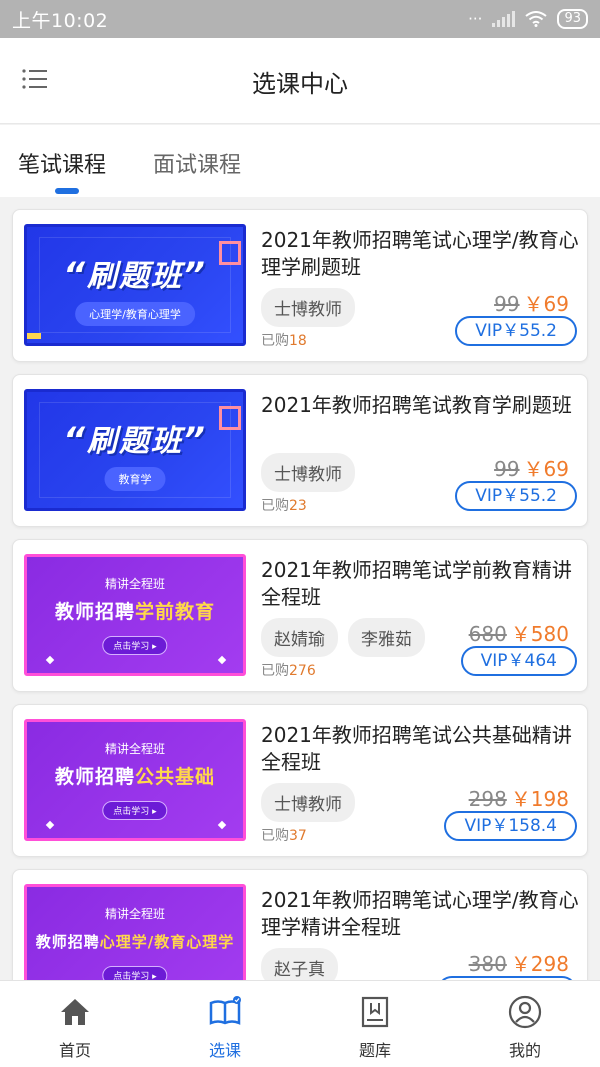 The height and width of the screenshot is (1067, 600). Describe the element at coordinates (135, 777) in the screenshot. I see `thumbnail-title: 教师招聘公共基础` at that location.